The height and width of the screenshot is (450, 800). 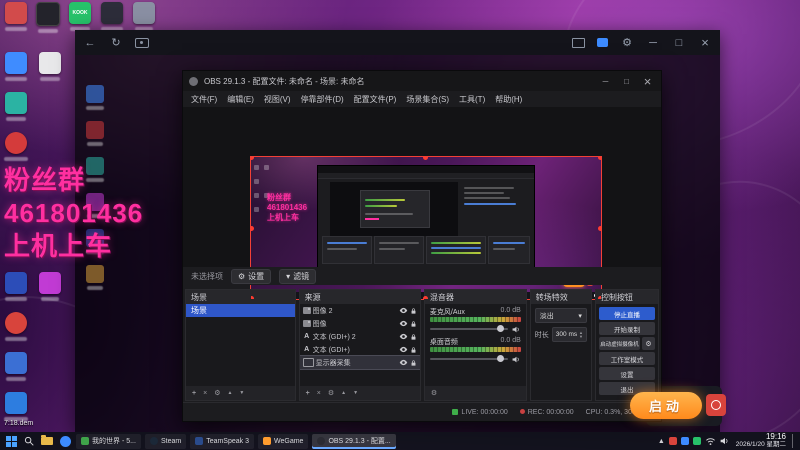 I want to click on maximize-button, so click(x=679, y=43).